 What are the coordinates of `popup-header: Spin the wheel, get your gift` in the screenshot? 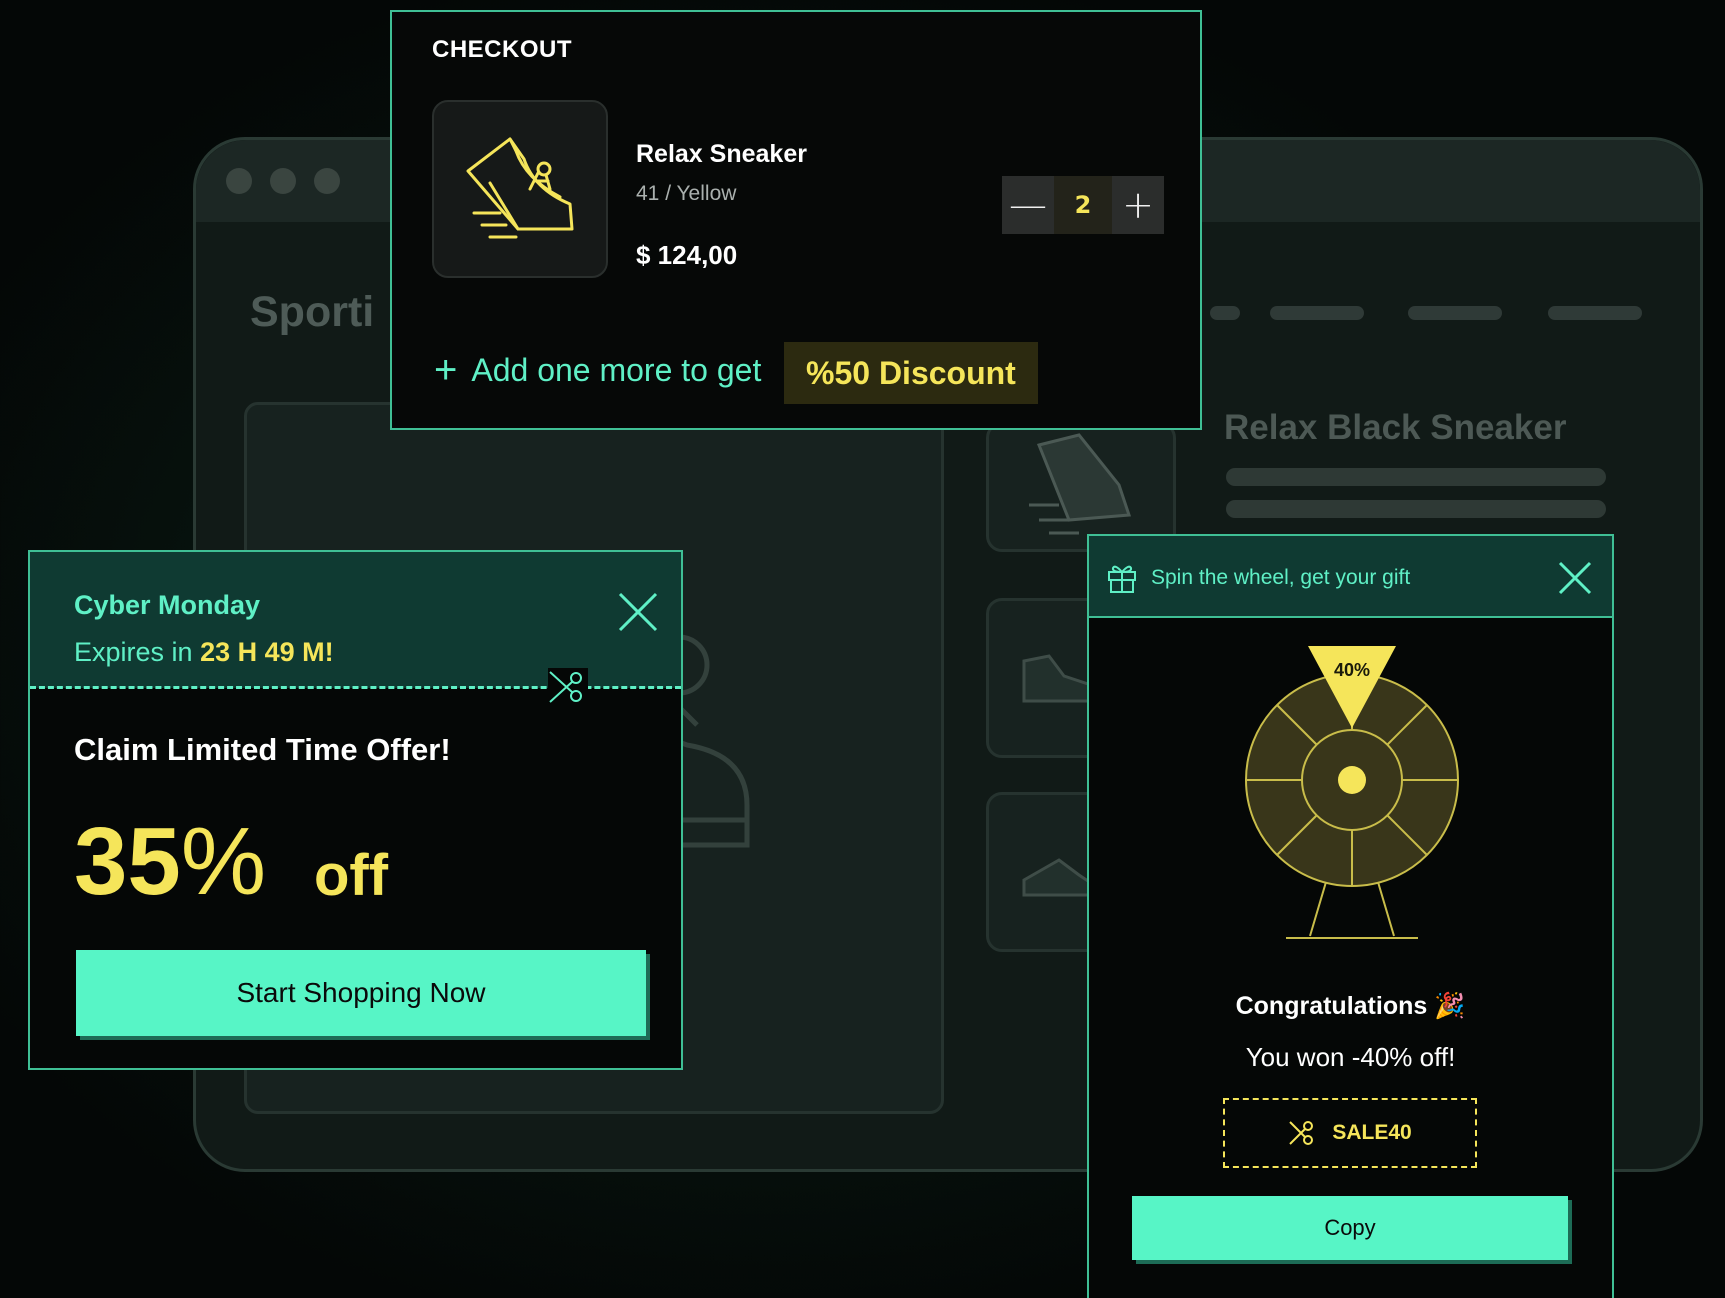 It's located at (1350, 577).